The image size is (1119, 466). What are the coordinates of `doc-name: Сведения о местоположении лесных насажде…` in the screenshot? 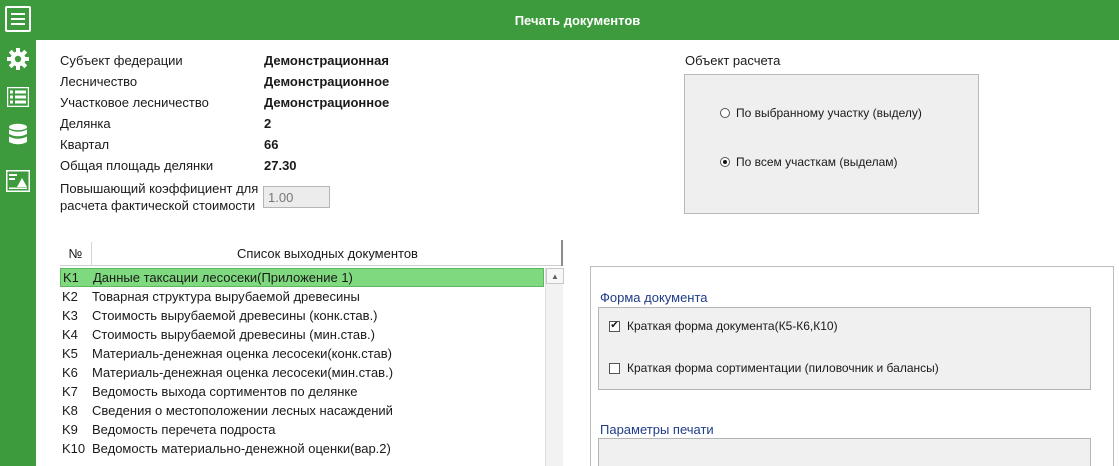 It's located at (242, 410).